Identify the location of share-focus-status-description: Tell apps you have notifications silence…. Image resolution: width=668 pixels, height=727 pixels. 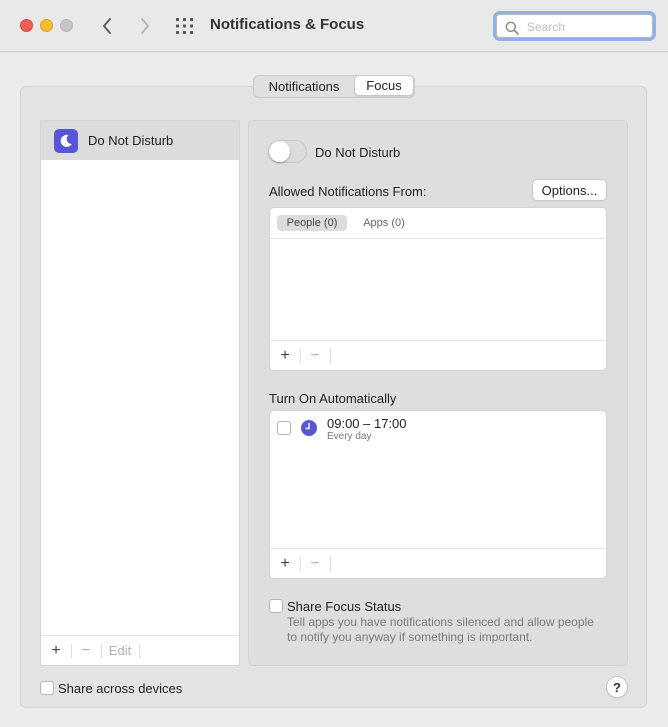
(440, 629).